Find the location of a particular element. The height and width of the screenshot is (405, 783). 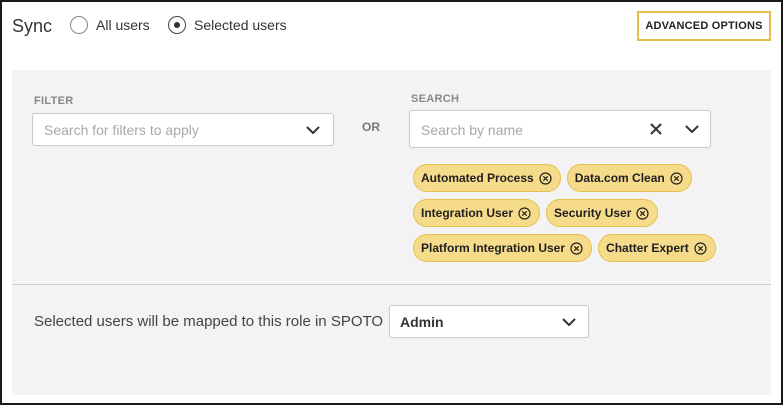

radio-selected-users-label: Selected users is located at coordinates (240, 25).